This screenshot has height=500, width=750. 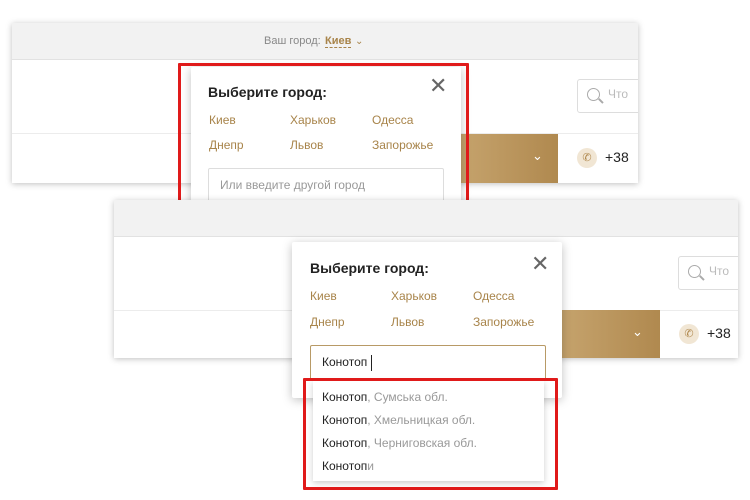 What do you see at coordinates (493, 296) in the screenshot?
I see `city-option: Одесса` at bounding box center [493, 296].